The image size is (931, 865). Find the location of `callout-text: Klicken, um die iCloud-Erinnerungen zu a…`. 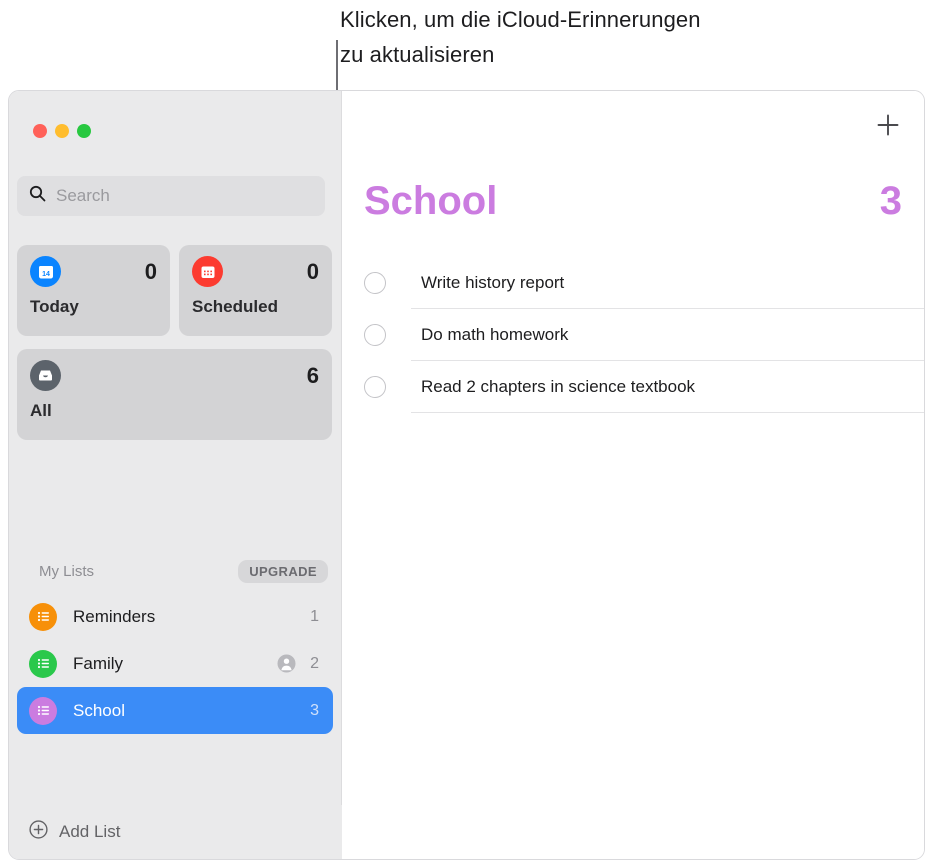

callout-text: Klicken, um die iCloud-Erinnerungen zu a… is located at coordinates (520, 37).